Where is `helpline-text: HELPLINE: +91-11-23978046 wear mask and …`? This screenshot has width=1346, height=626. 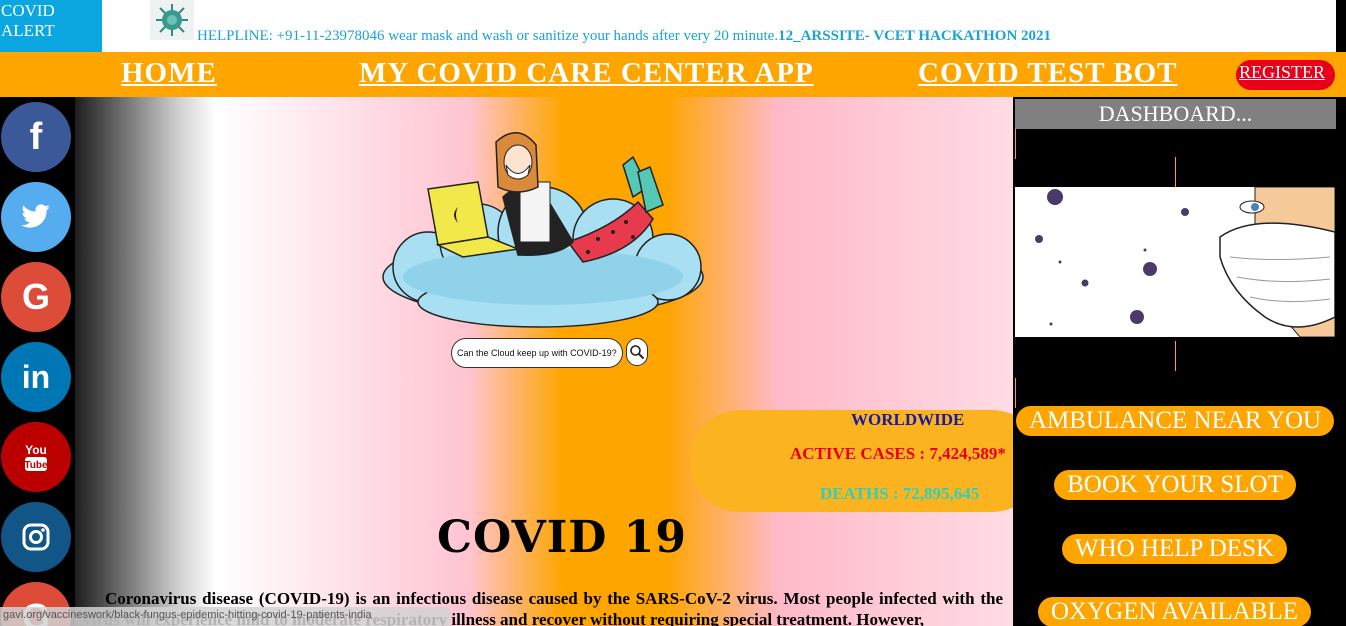
helpline-text: HELPLINE: +91-11-23978046 wear mask and … is located at coordinates (488, 36).